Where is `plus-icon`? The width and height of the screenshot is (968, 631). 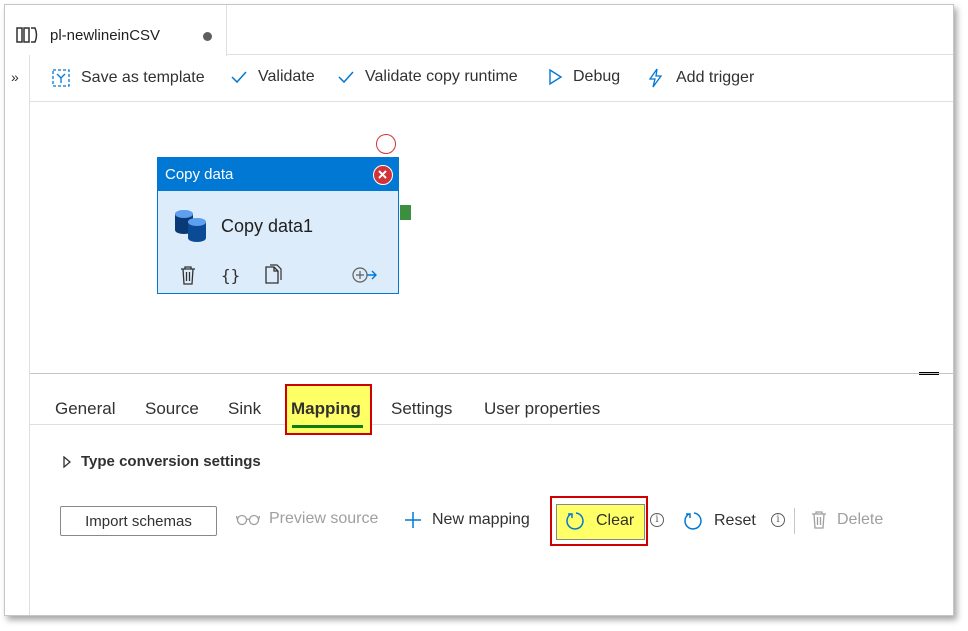 plus-icon is located at coordinates (413, 520).